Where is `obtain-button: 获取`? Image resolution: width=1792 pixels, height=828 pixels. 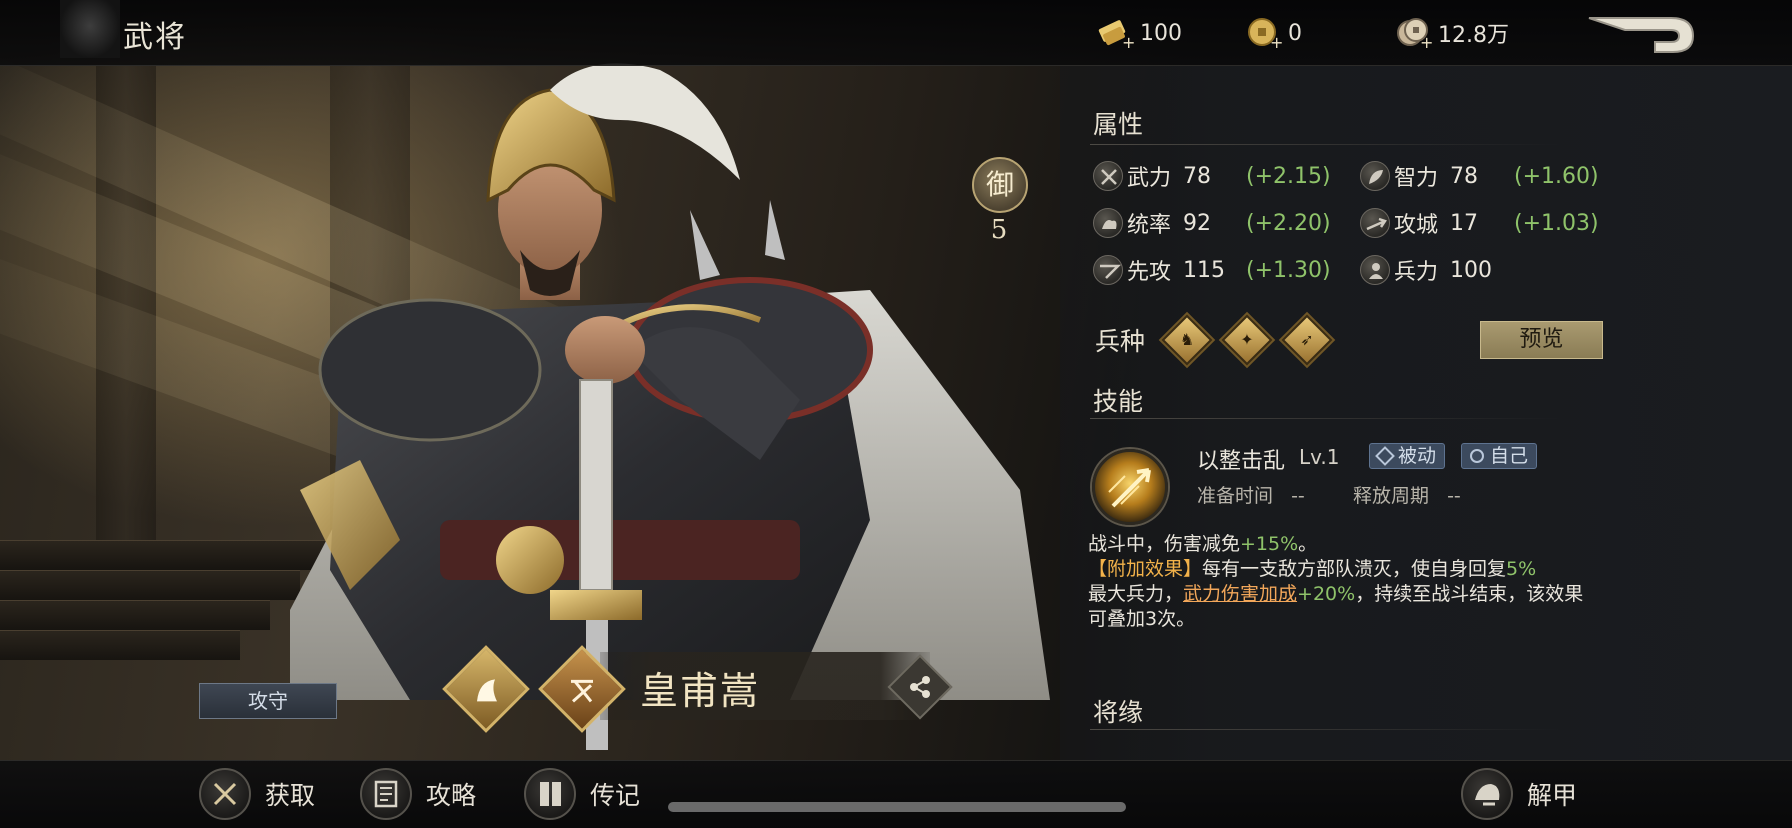
obtain-button: 获取 is located at coordinates (257, 794).